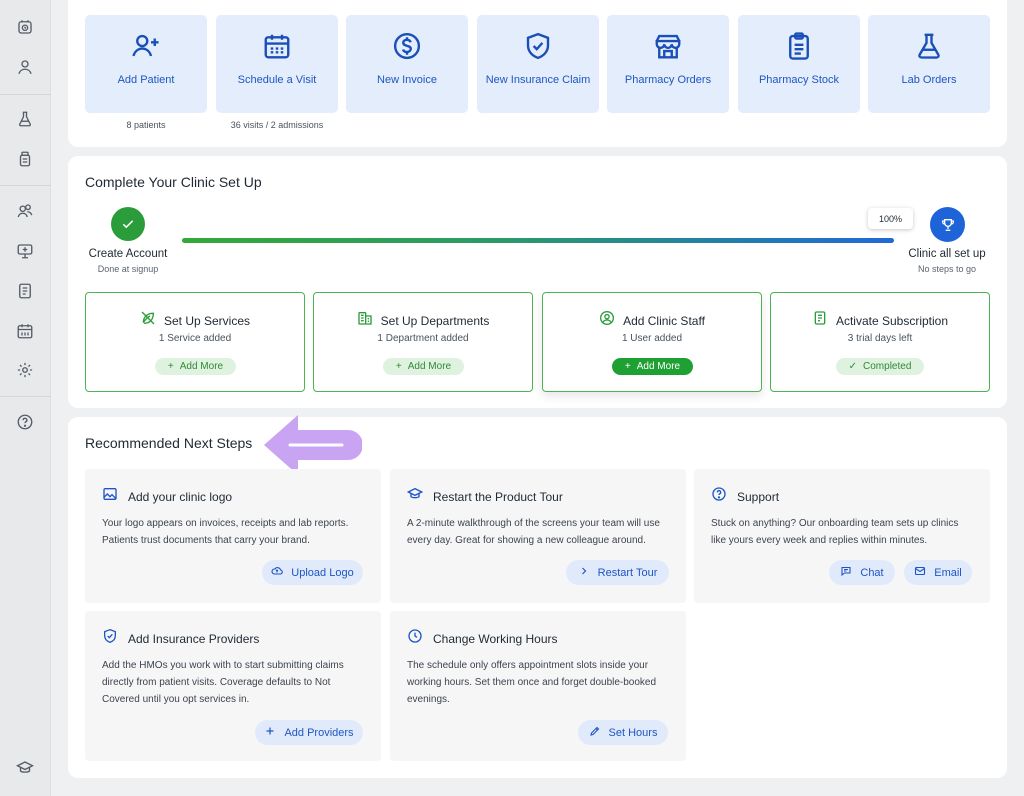  What do you see at coordinates (938, 572) in the screenshot?
I see `email-button: Email` at bounding box center [938, 572].